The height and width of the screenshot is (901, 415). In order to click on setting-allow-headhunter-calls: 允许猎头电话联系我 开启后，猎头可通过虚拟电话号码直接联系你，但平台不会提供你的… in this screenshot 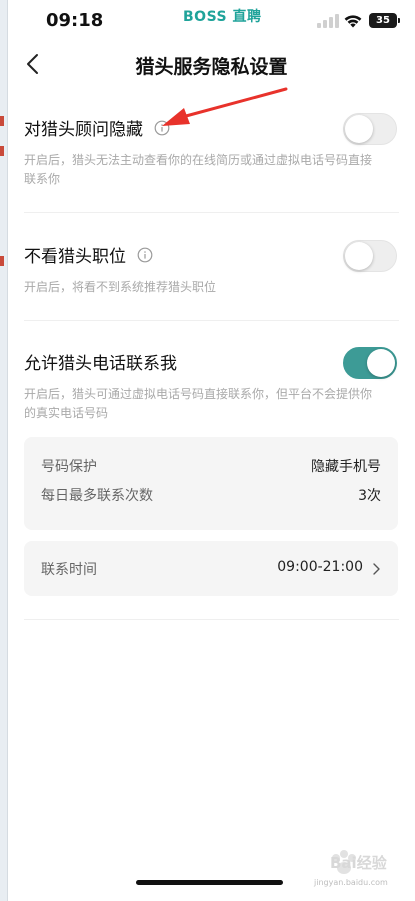, I will do `click(211, 385)`.